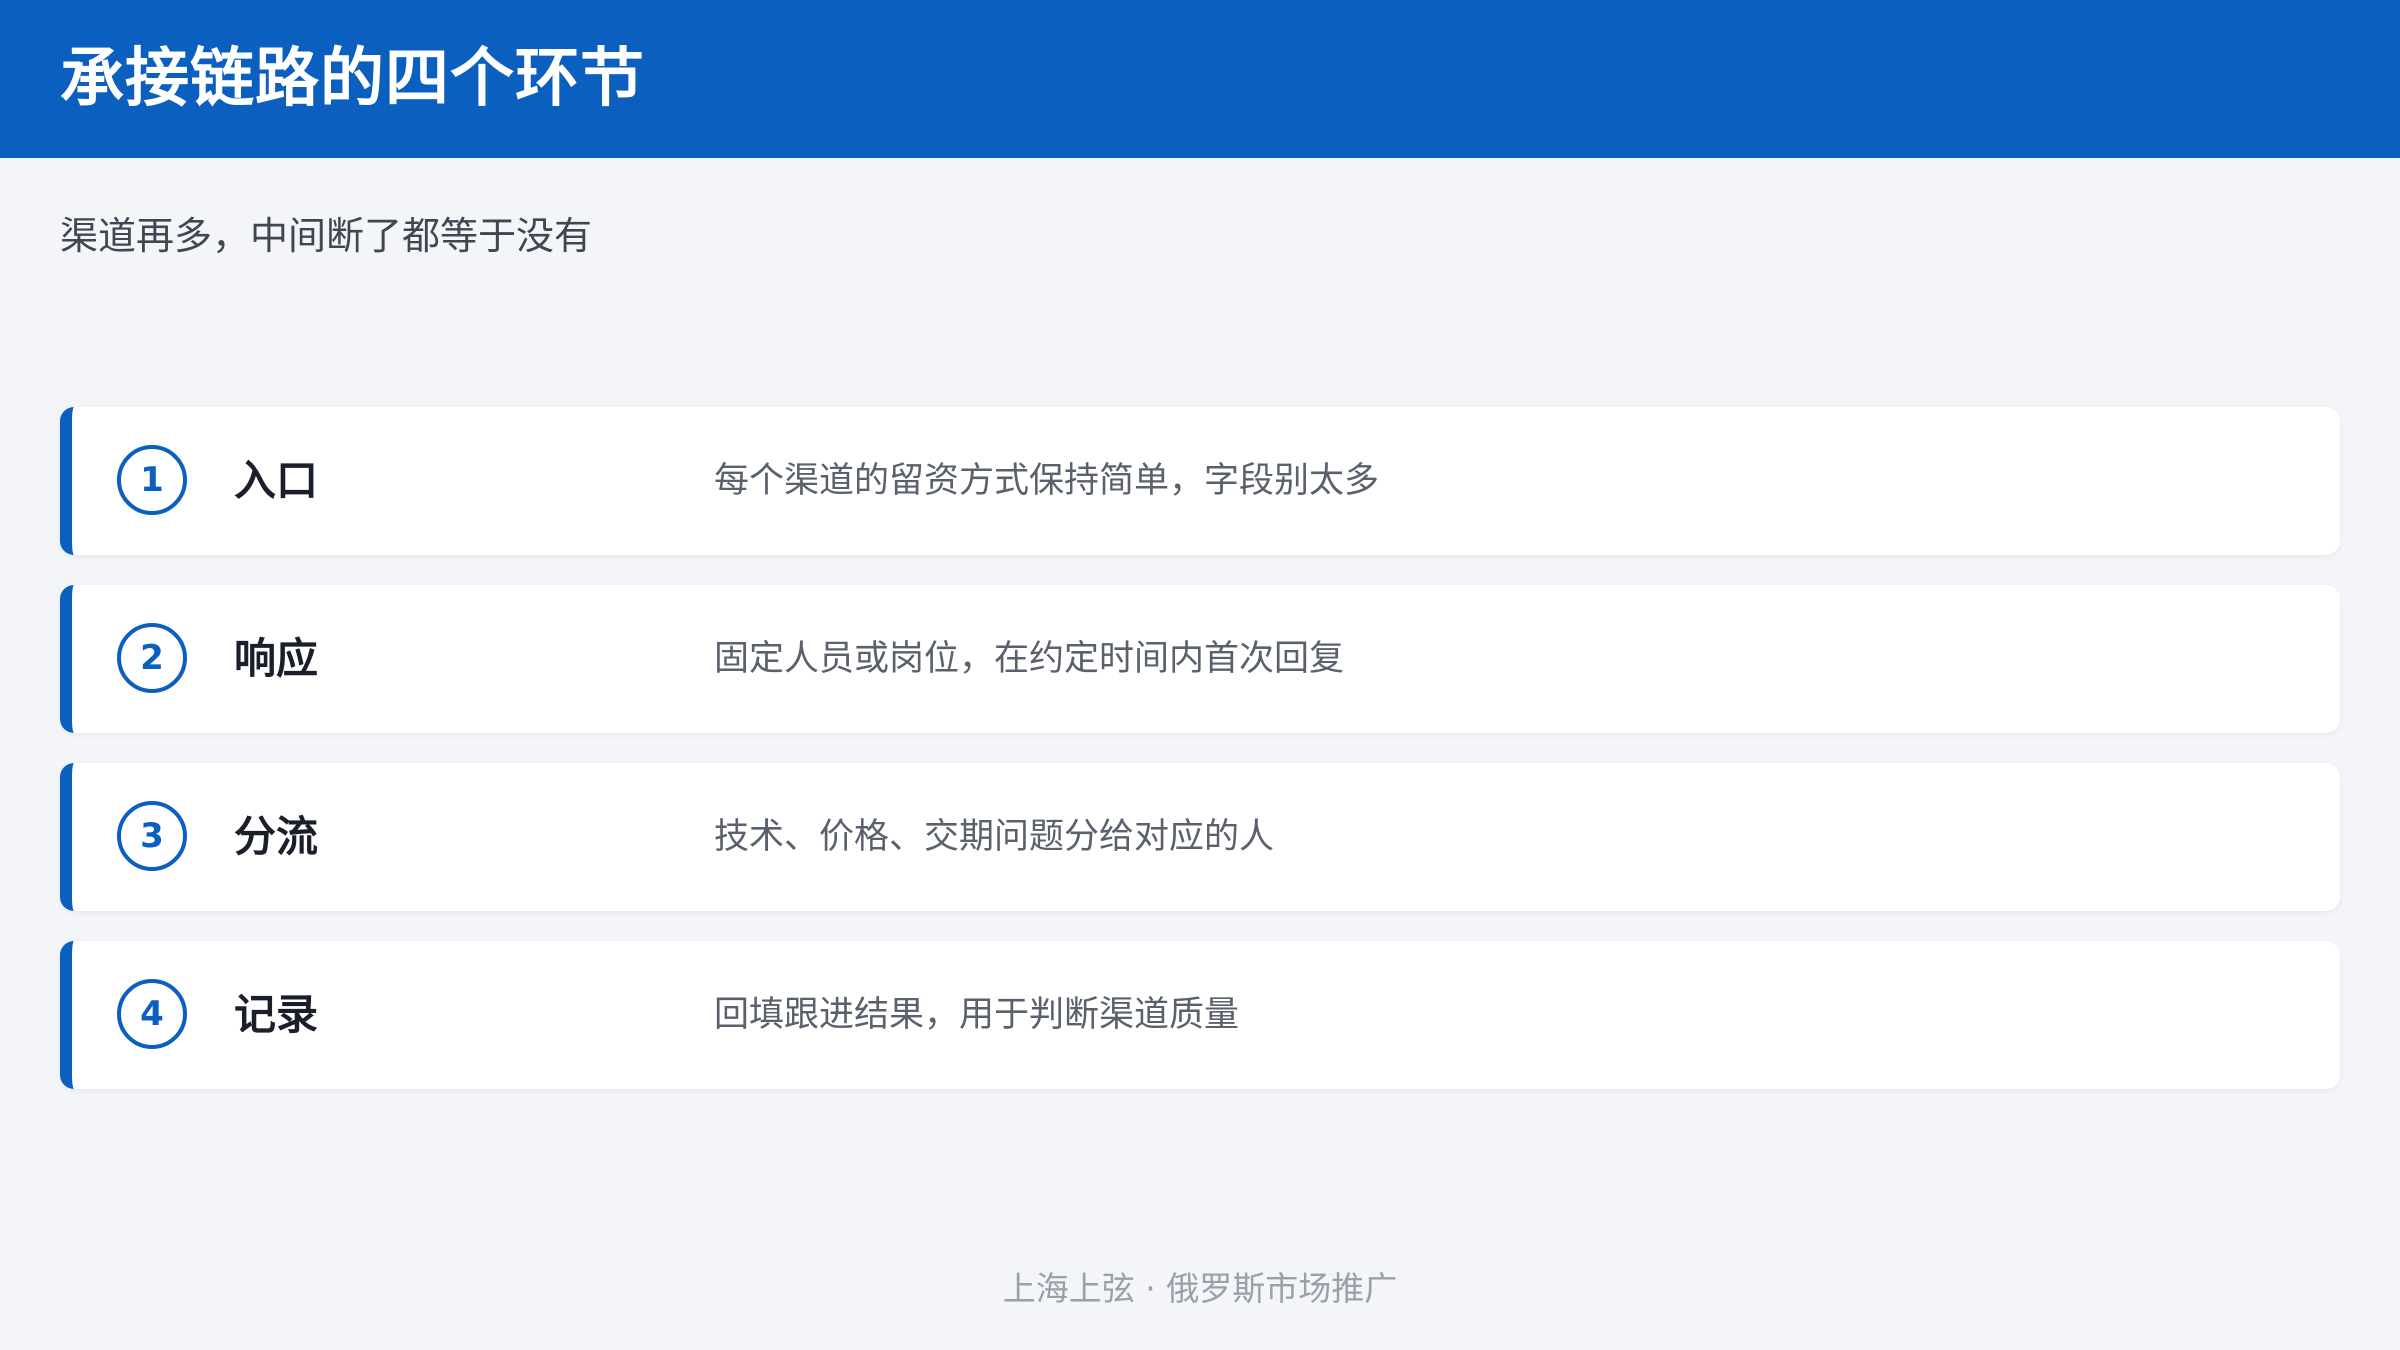 The height and width of the screenshot is (1350, 2400). I want to click on step-number-badge: 2, so click(152, 658).